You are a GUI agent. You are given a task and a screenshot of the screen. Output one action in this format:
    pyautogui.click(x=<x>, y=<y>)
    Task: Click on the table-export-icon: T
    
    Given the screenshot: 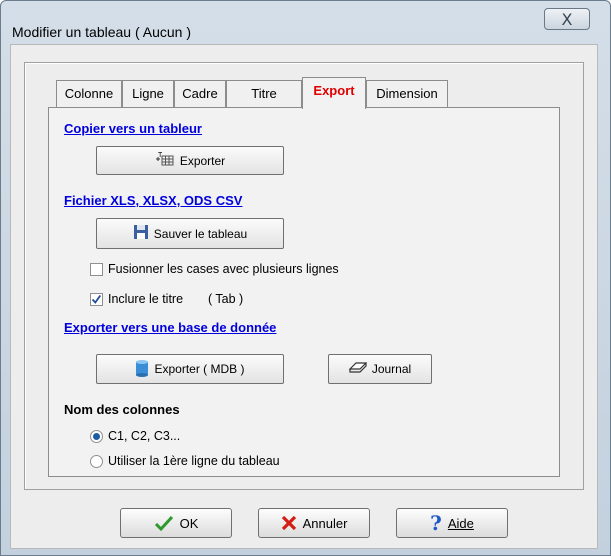 What is the action you would take?
    pyautogui.click(x=165, y=160)
    